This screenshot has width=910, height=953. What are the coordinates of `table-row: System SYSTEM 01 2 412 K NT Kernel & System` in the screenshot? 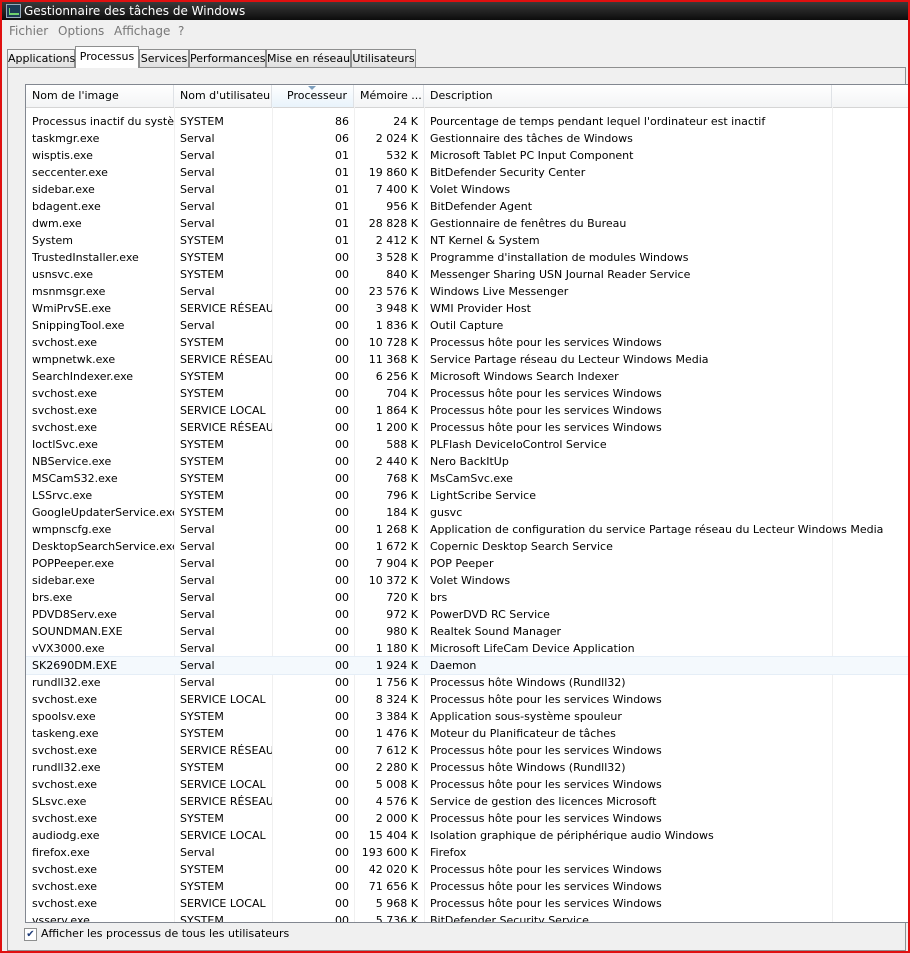 It's located at (467, 240).